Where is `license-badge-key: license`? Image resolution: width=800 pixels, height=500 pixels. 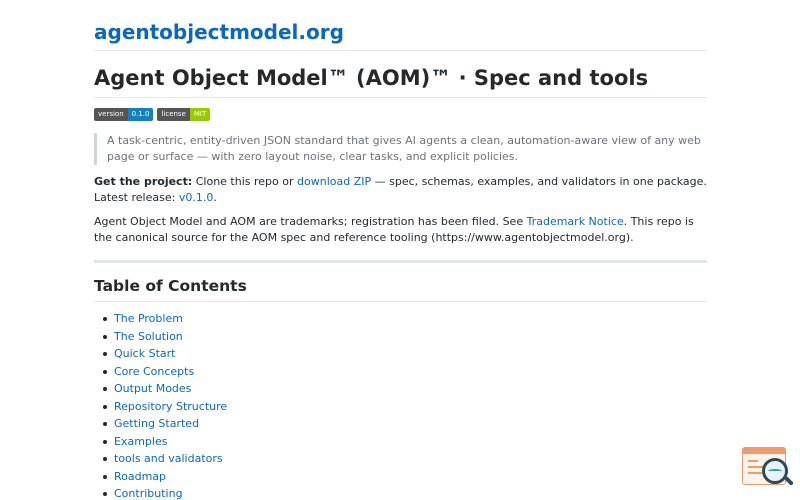
license-badge-key: license is located at coordinates (173, 114).